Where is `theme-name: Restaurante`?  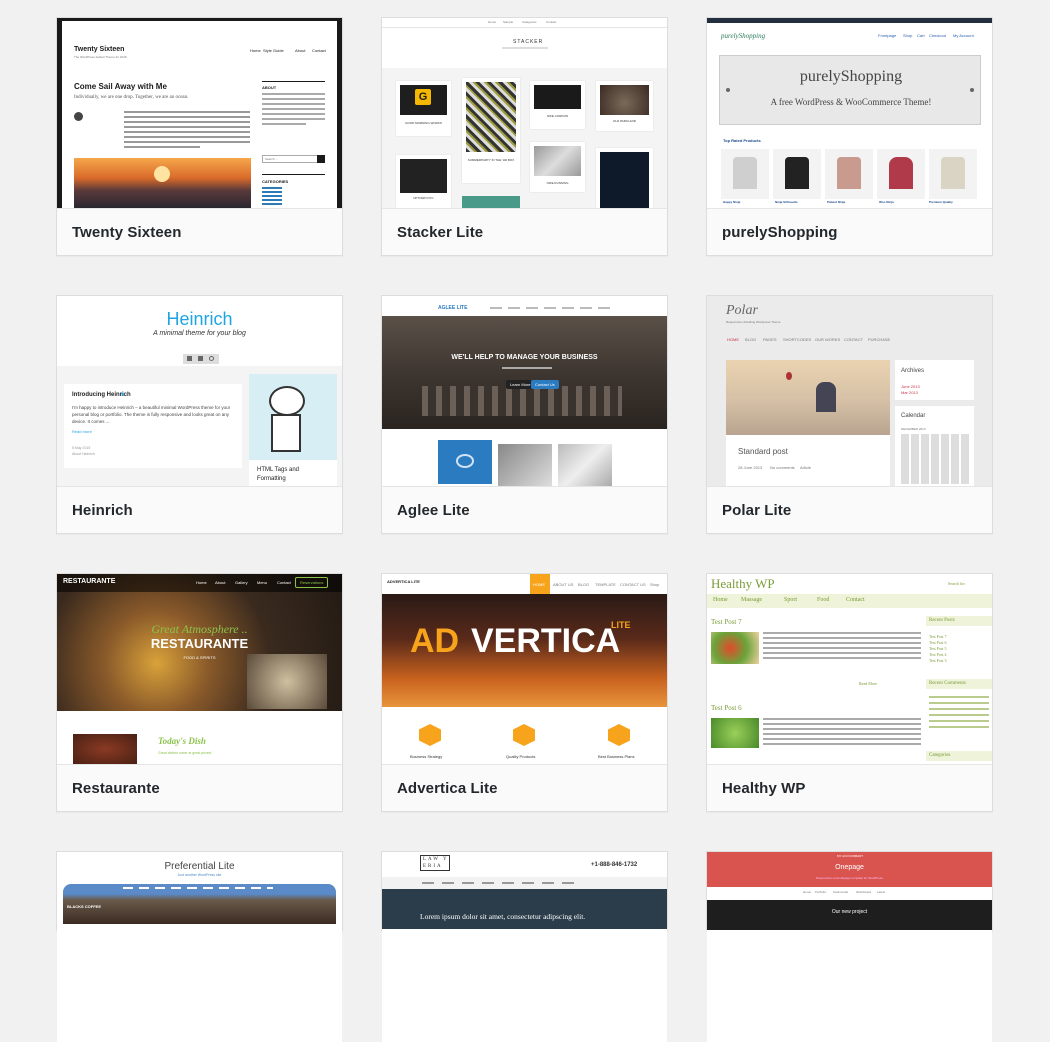 theme-name: Restaurante is located at coordinates (199, 787).